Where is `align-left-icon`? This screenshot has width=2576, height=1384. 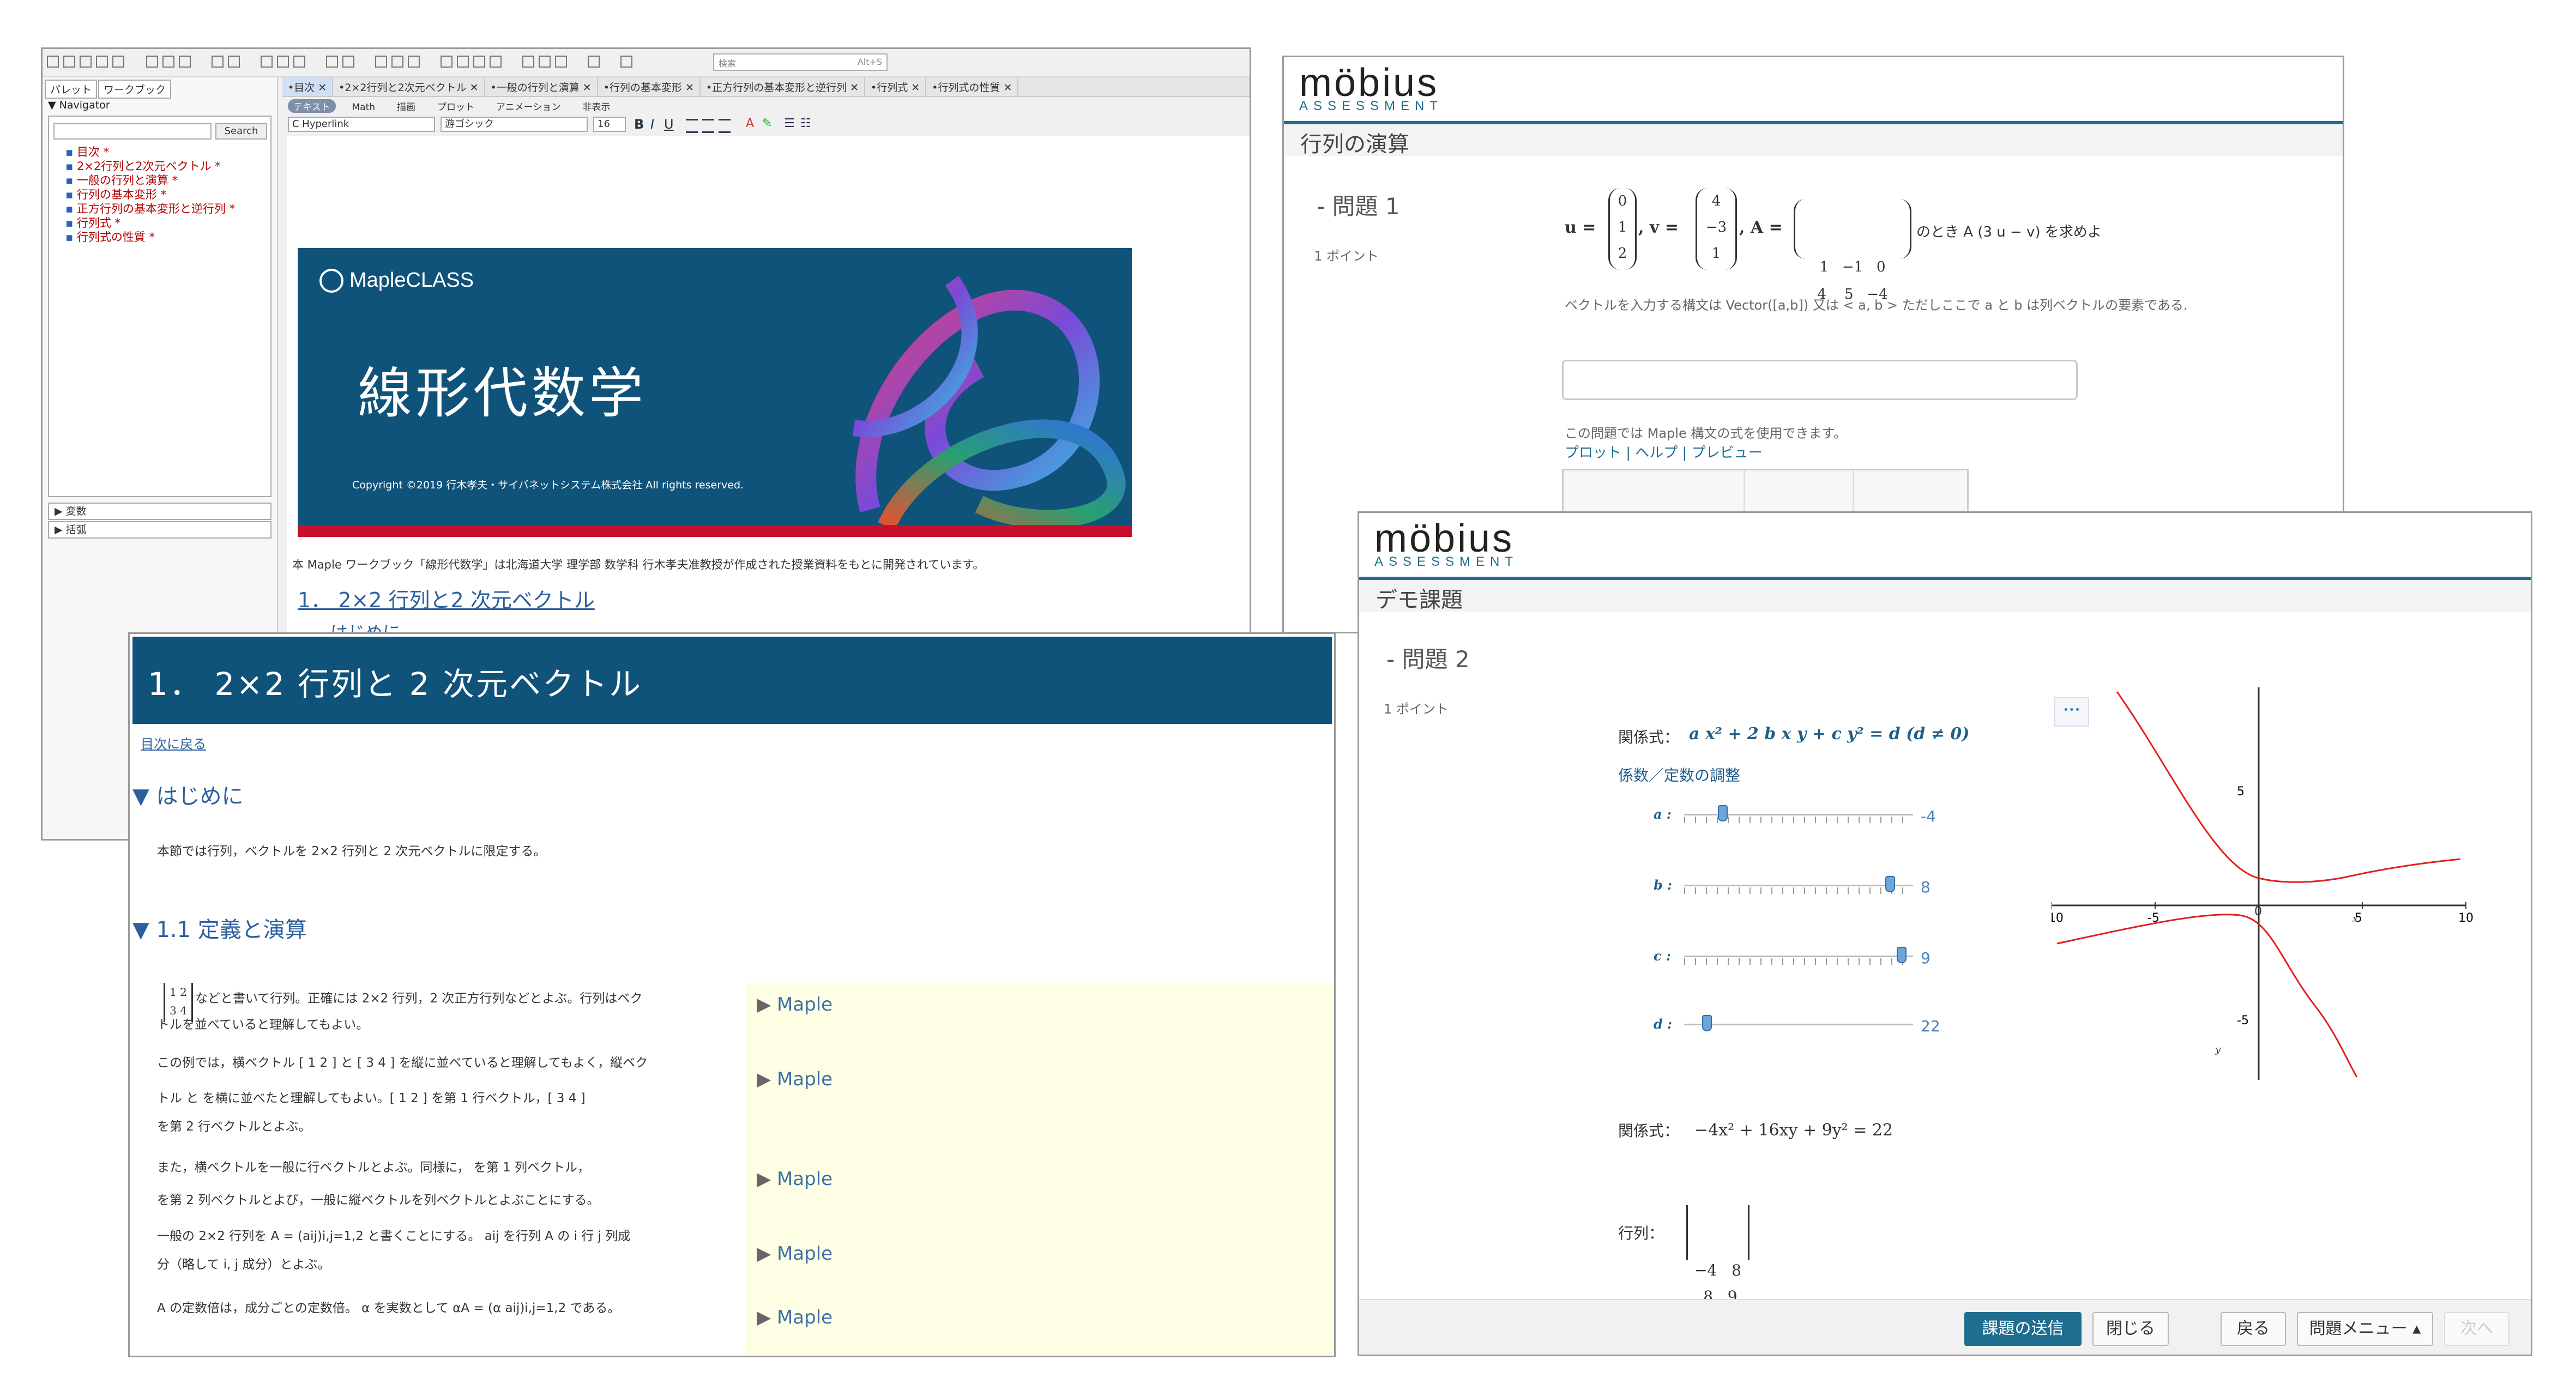
align-left-icon is located at coordinates (692, 126).